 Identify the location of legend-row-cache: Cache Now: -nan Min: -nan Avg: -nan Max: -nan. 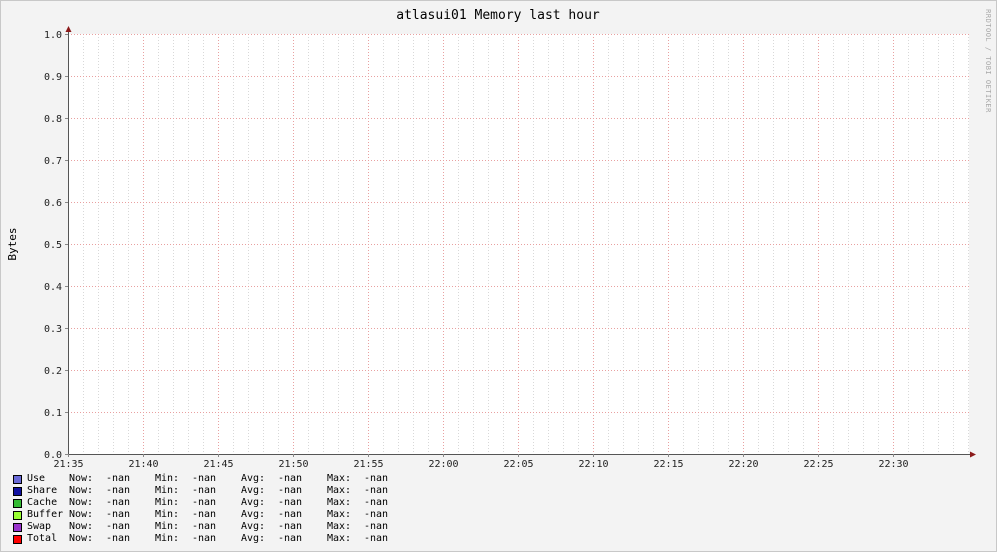
(213, 503).